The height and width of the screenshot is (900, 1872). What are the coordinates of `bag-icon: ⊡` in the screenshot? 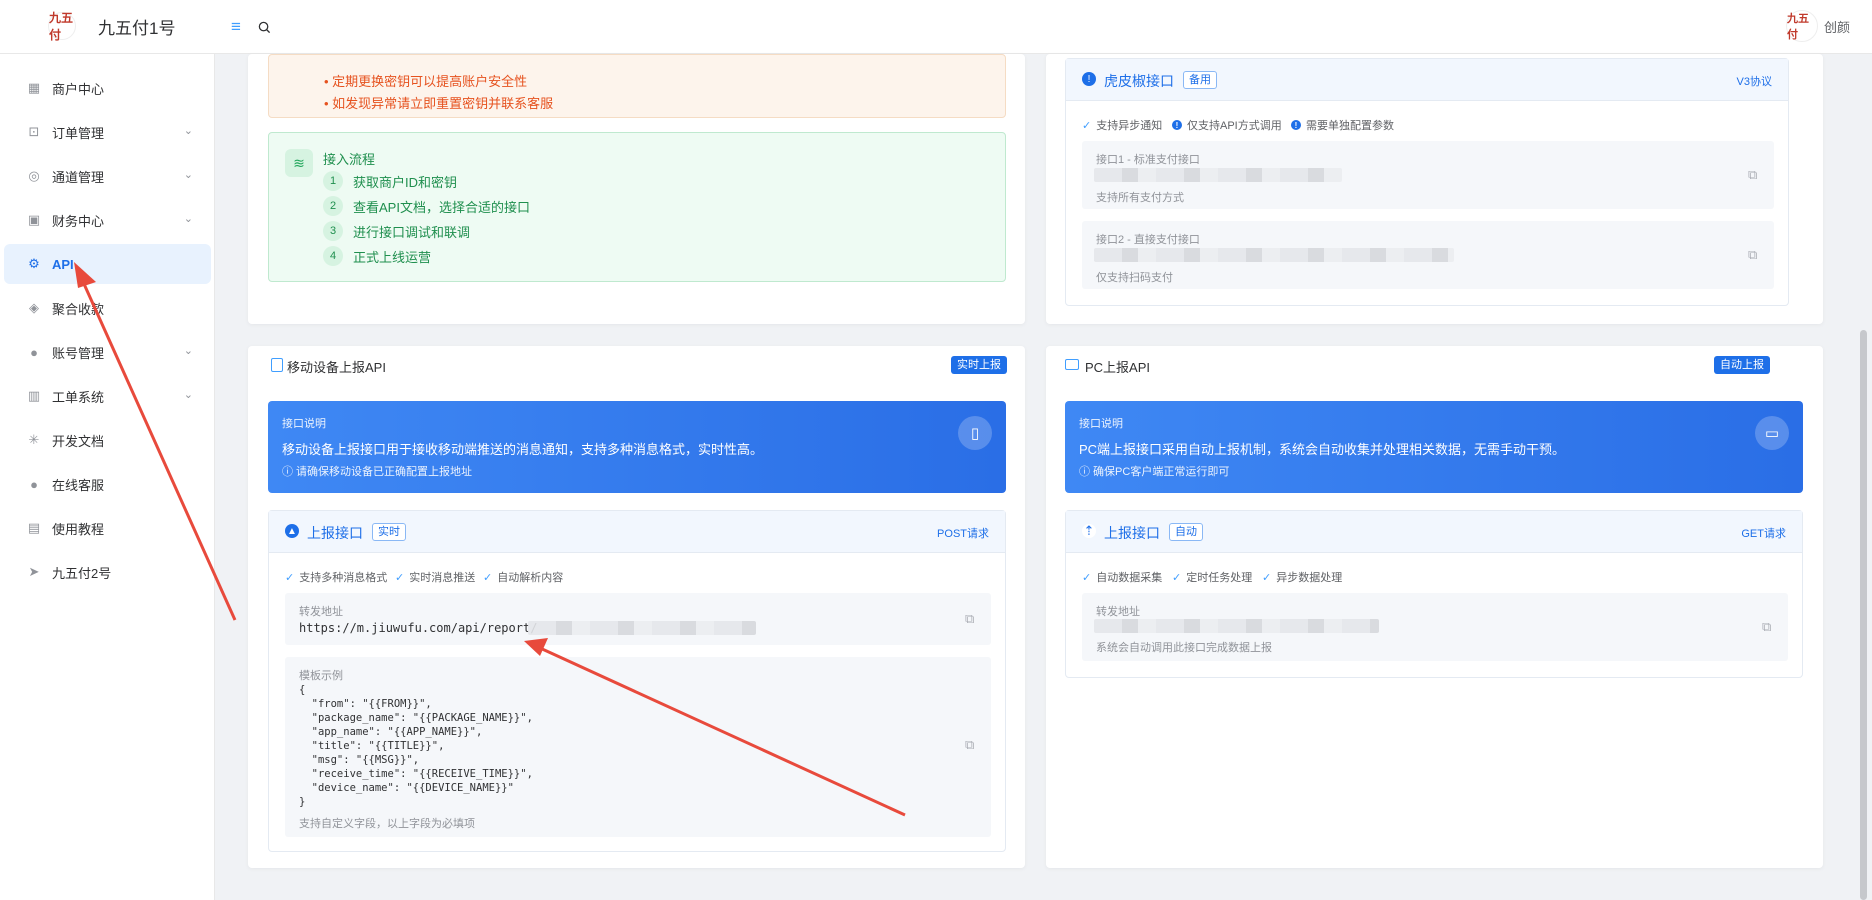 It's located at (34, 131).